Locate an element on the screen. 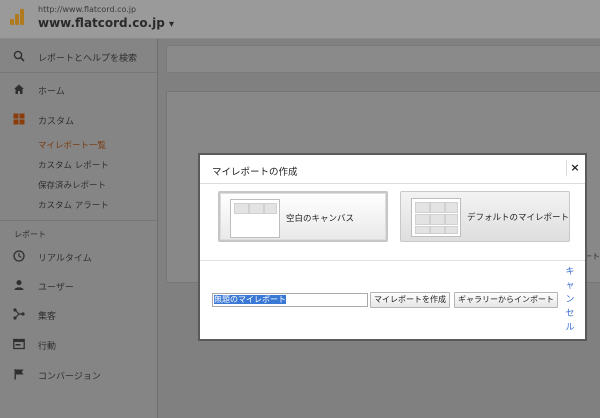  users-label: ユーザー is located at coordinates (56, 288).